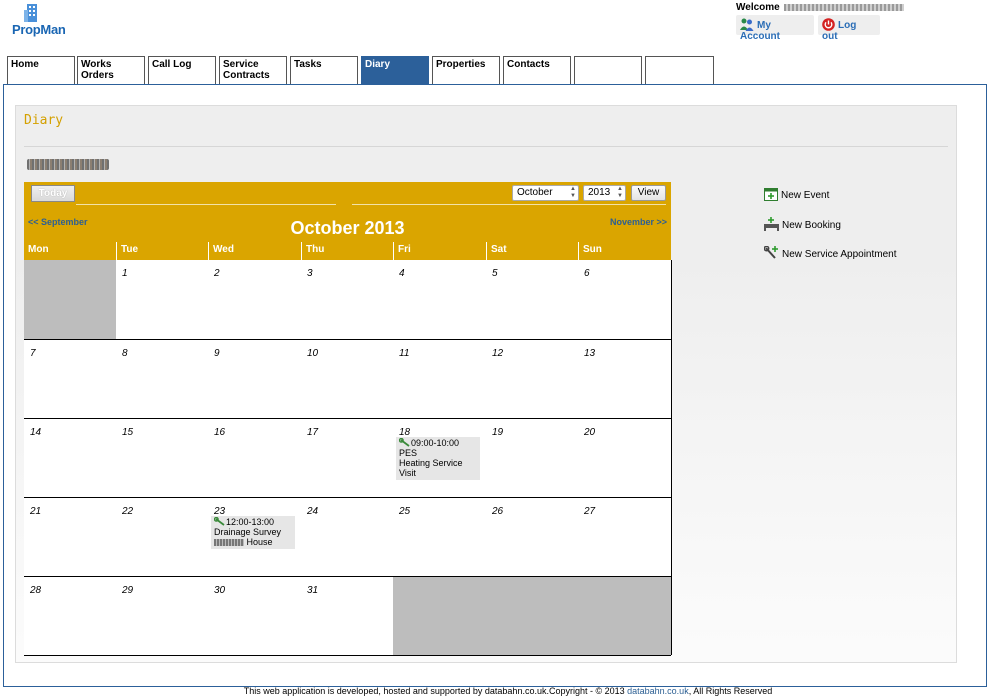 This screenshot has width=1000, height=699. What do you see at coordinates (532, 457) in the screenshot?
I see `calendar-day-cell: 19` at bounding box center [532, 457].